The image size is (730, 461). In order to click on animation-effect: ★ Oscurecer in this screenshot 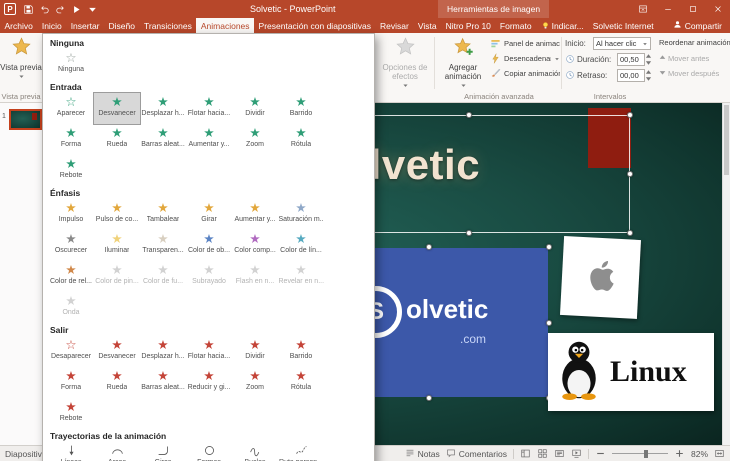, I will do `click(71, 245)`.